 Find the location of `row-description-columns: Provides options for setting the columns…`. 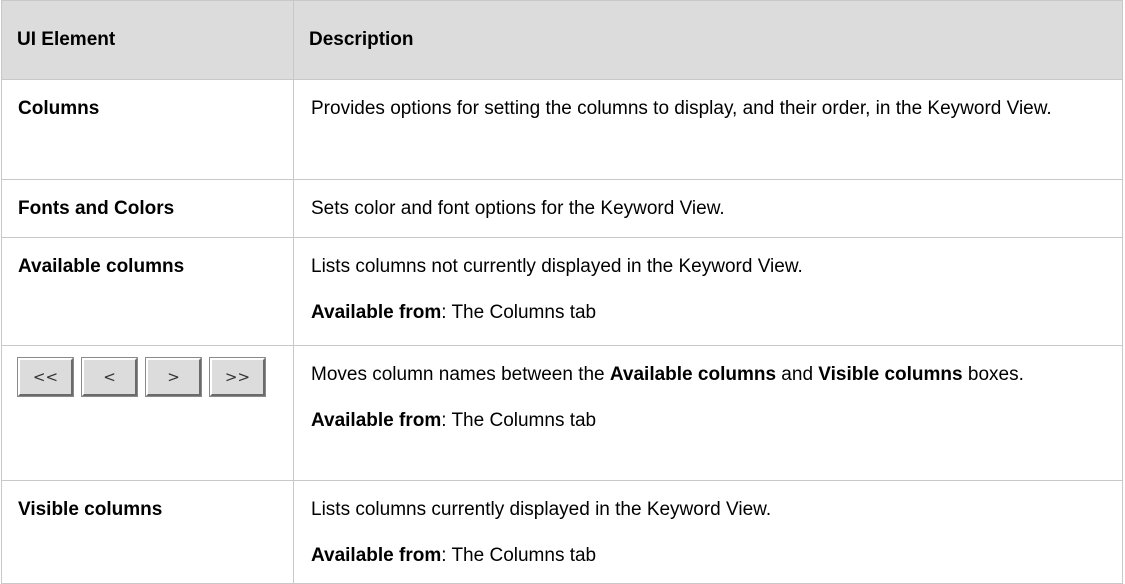

row-description-columns: Provides options for setting the columns… is located at coordinates (708, 129).